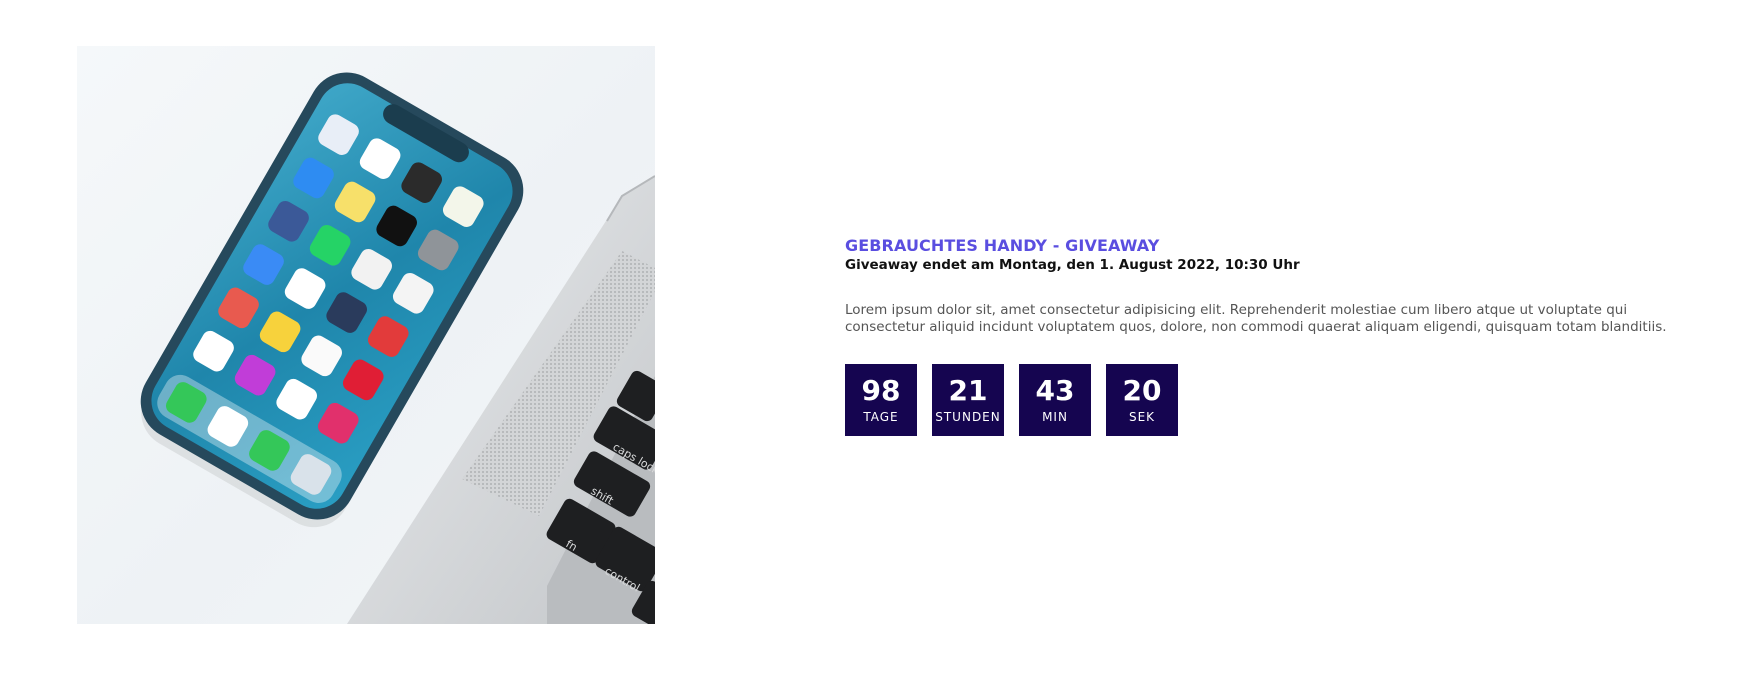 The width and height of the screenshot is (1741, 673). Describe the element at coordinates (968, 390) in the screenshot. I see `countdown-hours-value: 21` at that location.